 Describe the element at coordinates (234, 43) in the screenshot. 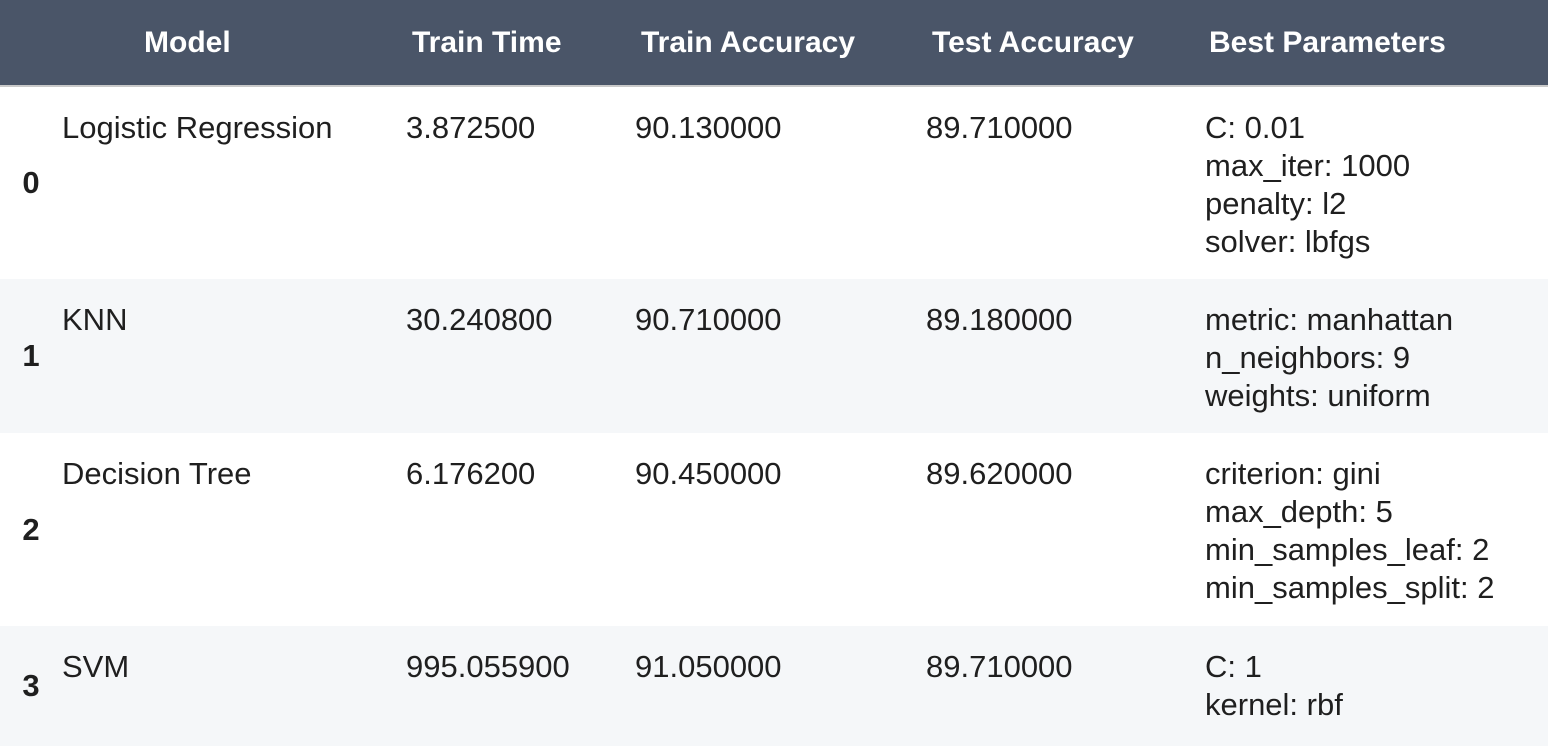

I see `header-model: Model` at that location.